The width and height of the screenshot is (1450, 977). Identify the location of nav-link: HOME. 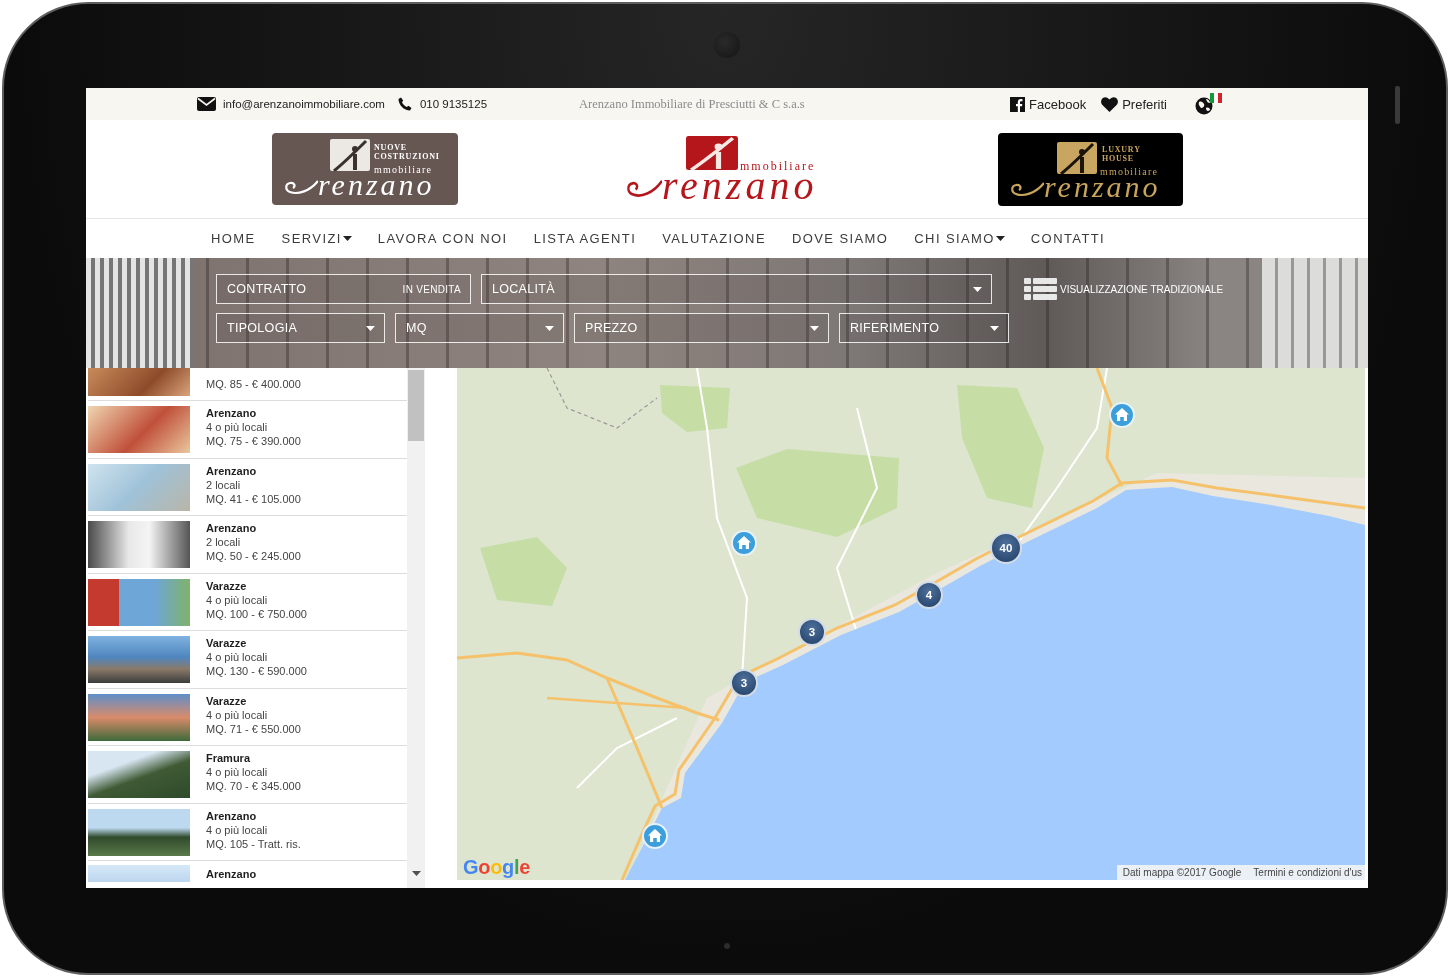
(233, 238).